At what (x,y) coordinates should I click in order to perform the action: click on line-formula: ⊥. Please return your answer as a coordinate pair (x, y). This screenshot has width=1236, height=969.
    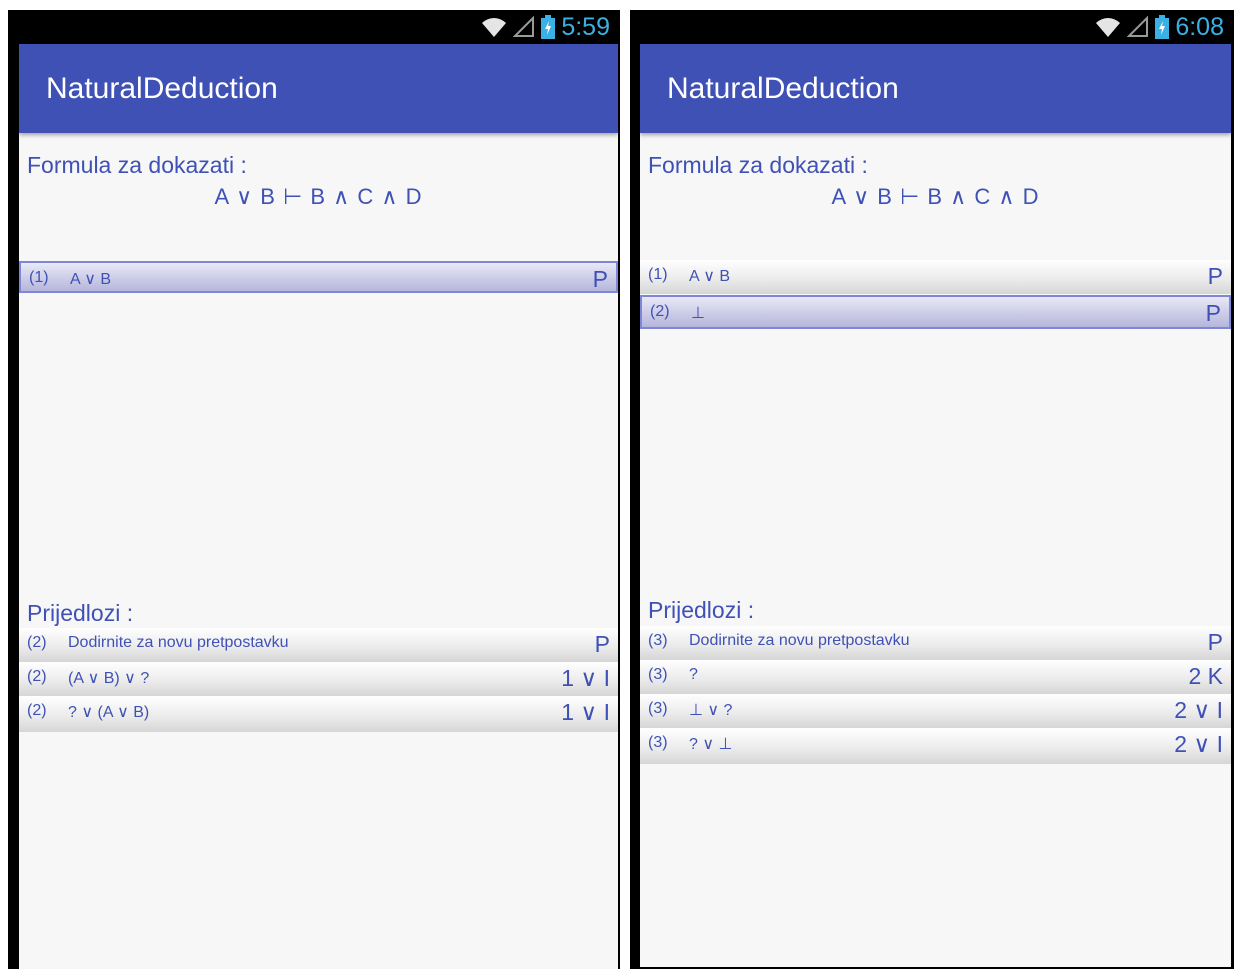
    Looking at the image, I should click on (698, 313).